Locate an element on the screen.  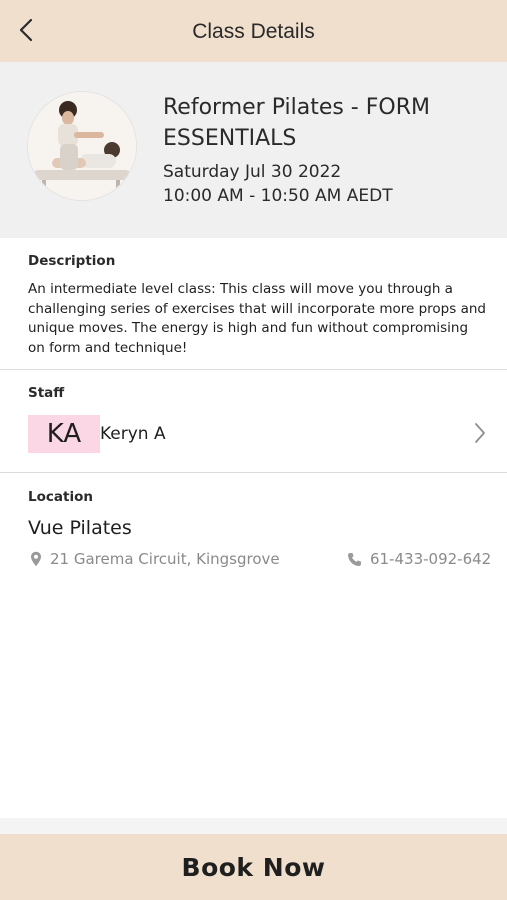
staff-name: Keryn A is located at coordinates (133, 434).